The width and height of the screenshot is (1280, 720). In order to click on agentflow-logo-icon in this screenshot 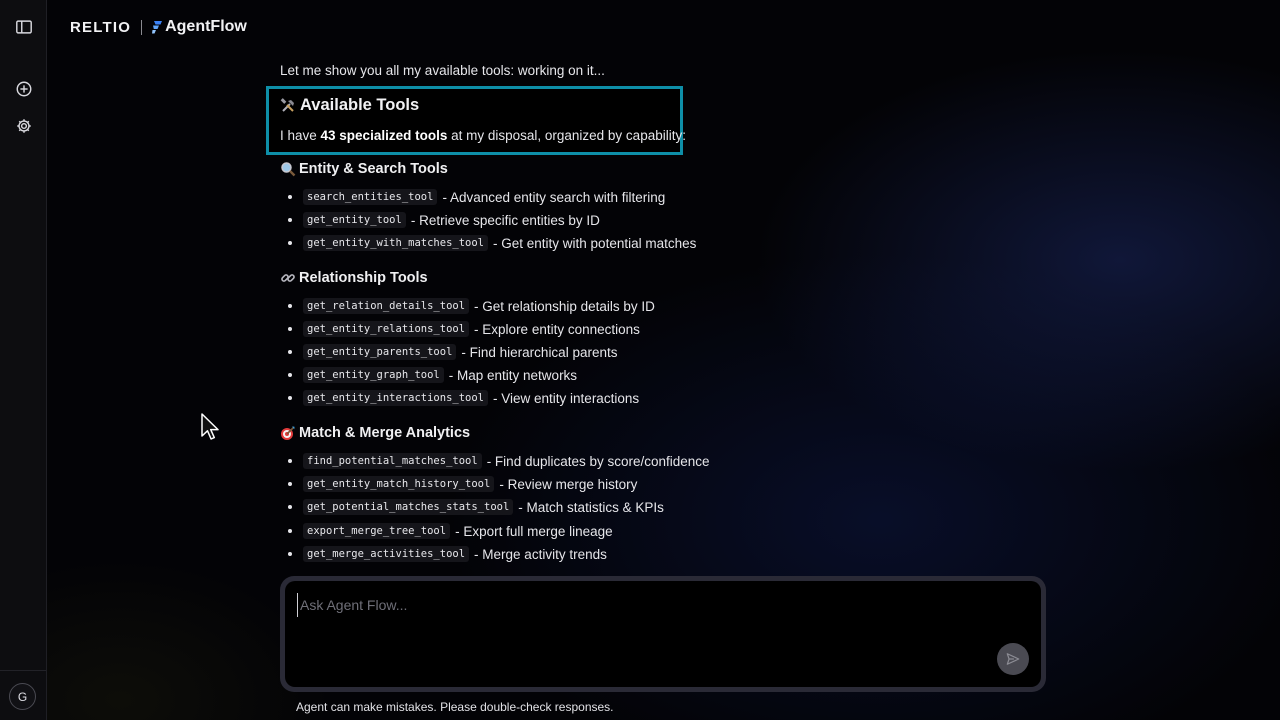, I will do `click(157, 27)`.